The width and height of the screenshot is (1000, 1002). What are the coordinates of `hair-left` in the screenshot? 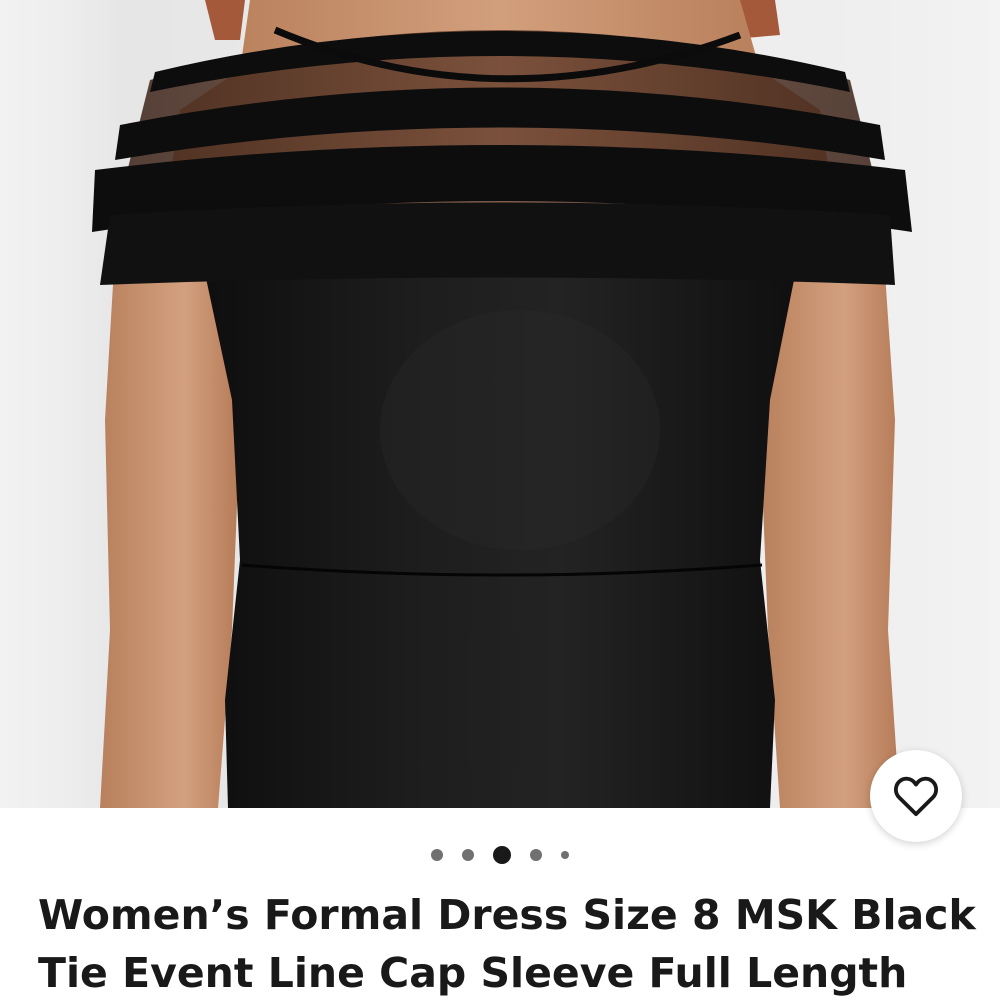 It's located at (225, 20).